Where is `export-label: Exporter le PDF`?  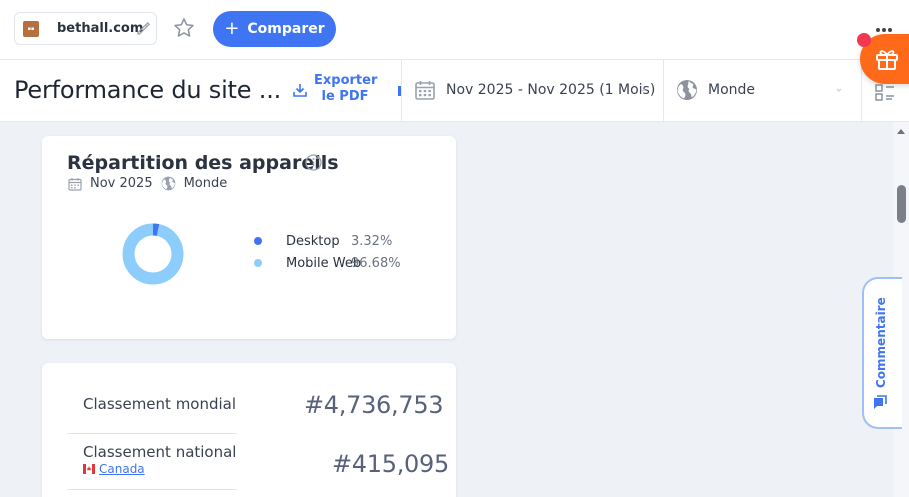
export-label: Exporter le PDF is located at coordinates (346, 88).